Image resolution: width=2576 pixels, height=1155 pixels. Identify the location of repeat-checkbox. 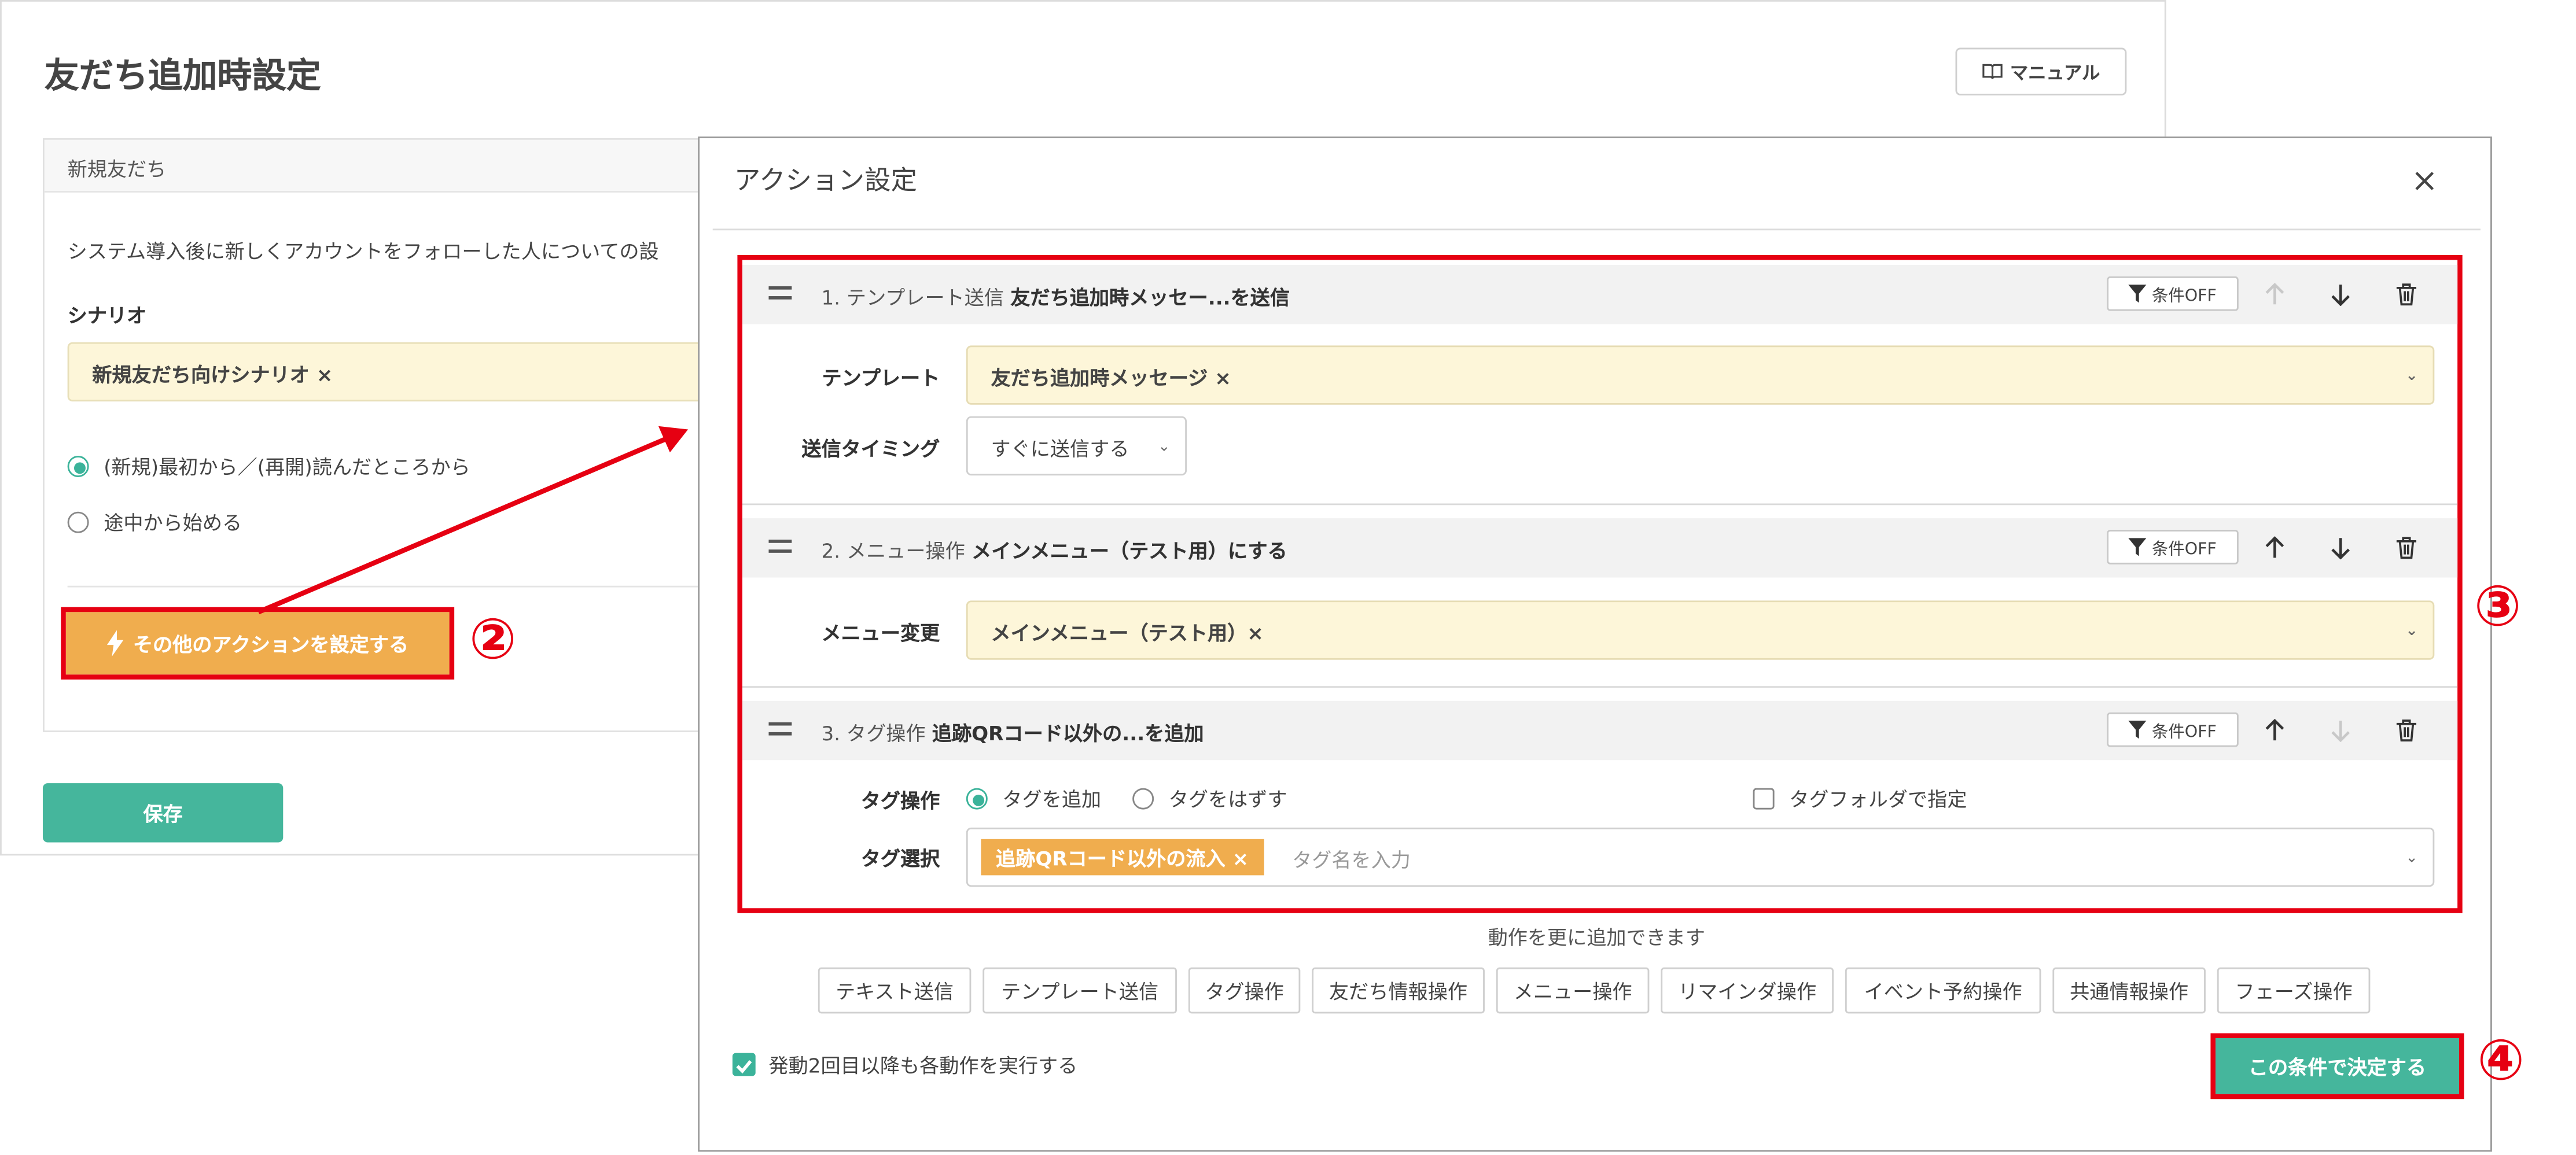
(744, 1064).